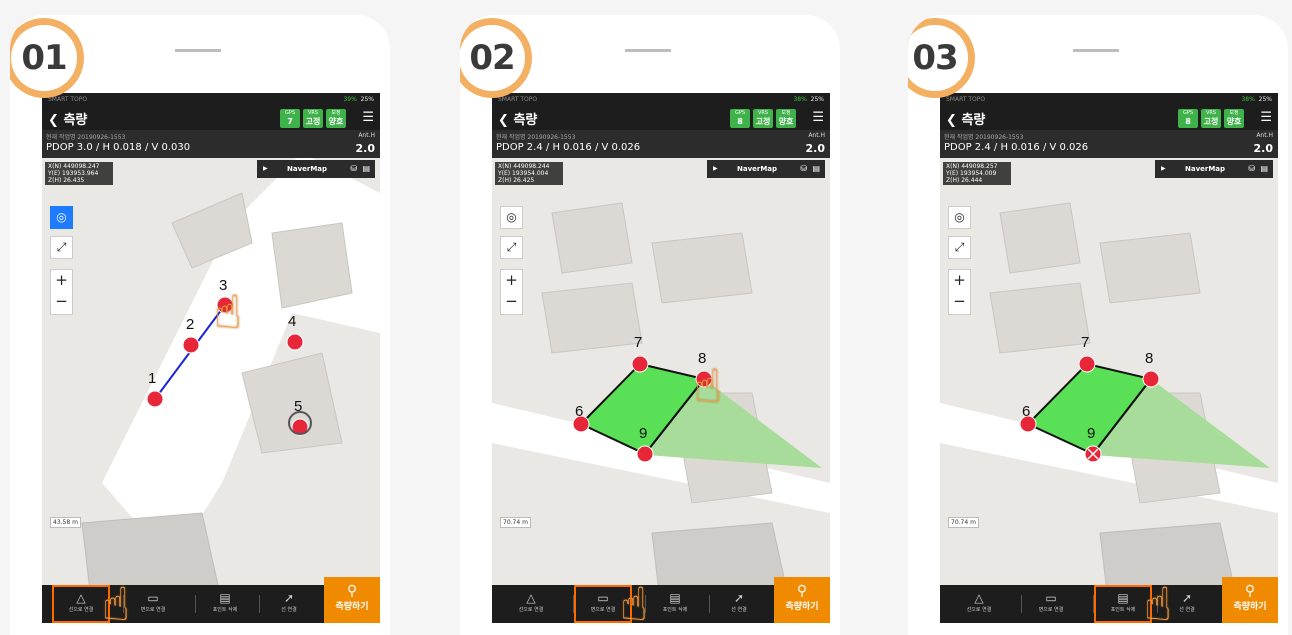  Describe the element at coordinates (298, 406) in the screenshot. I see `point-label: 5` at that location.